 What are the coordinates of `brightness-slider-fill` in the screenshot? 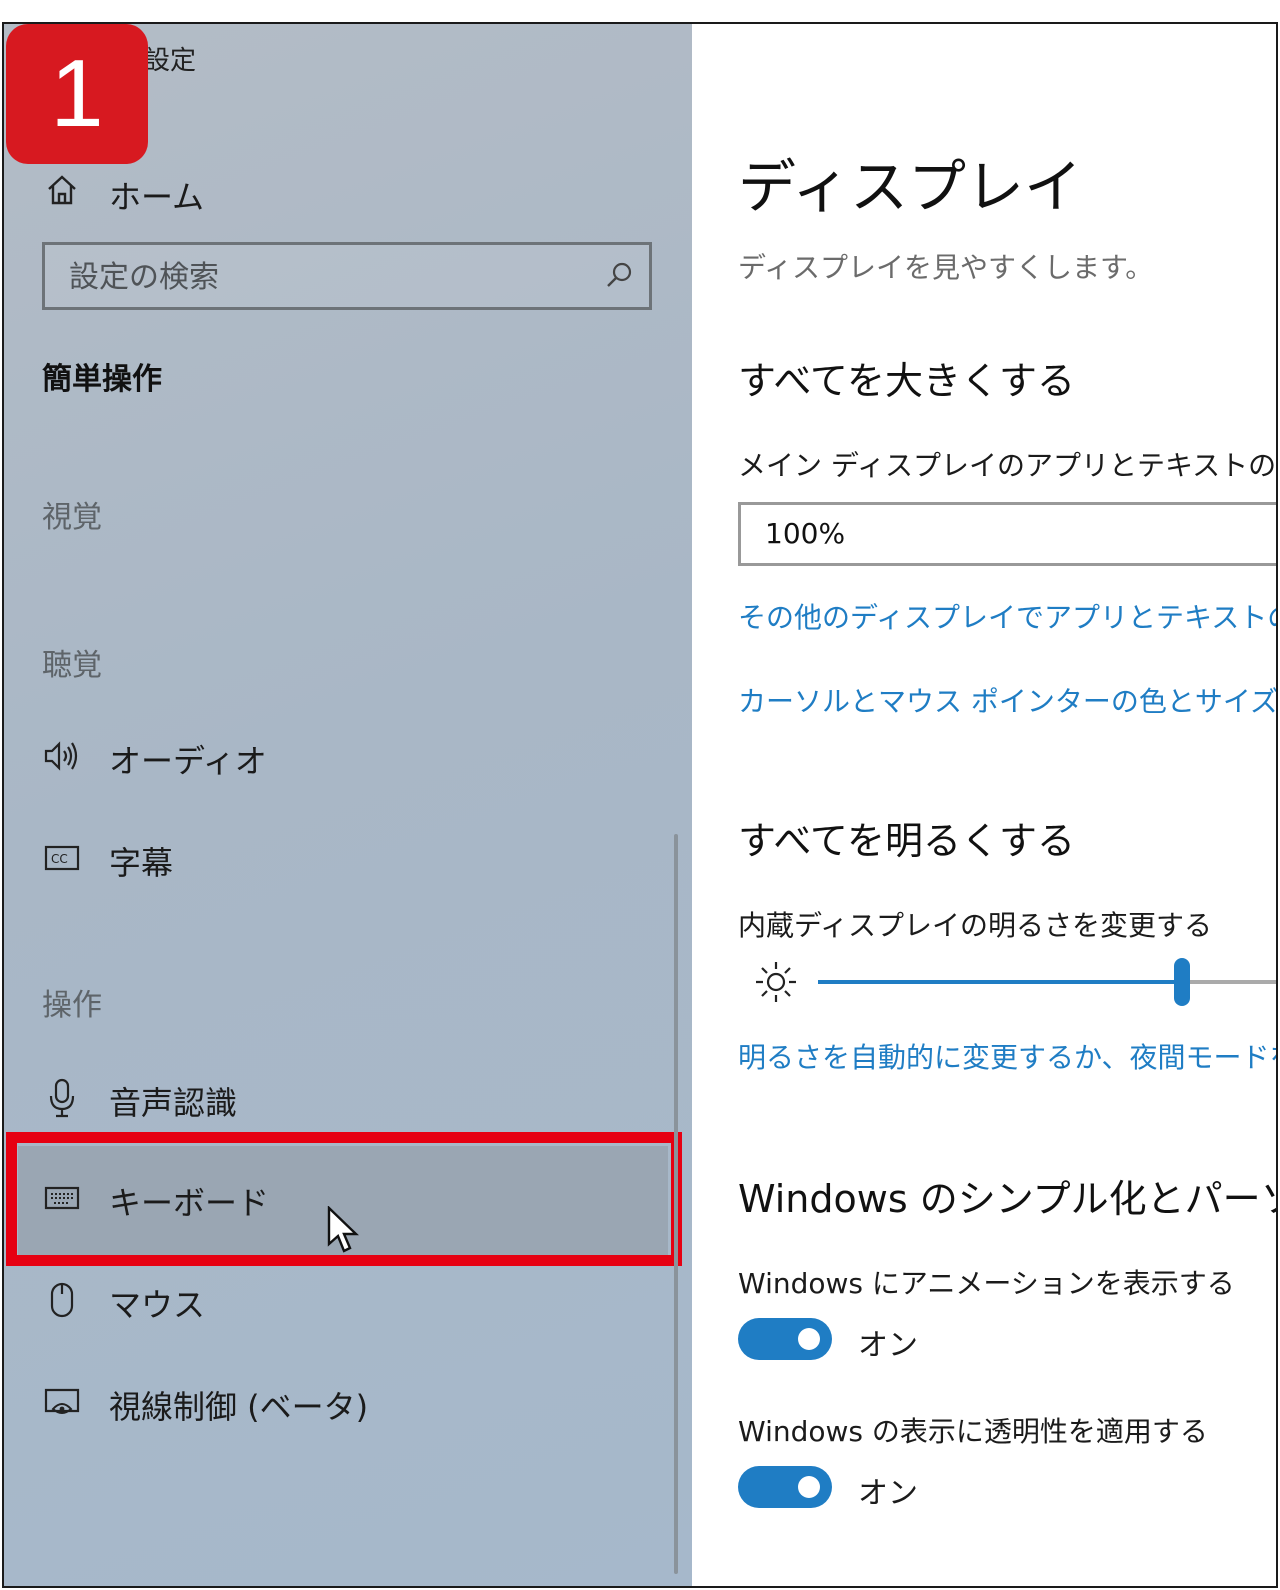 It's located at (1000, 982).